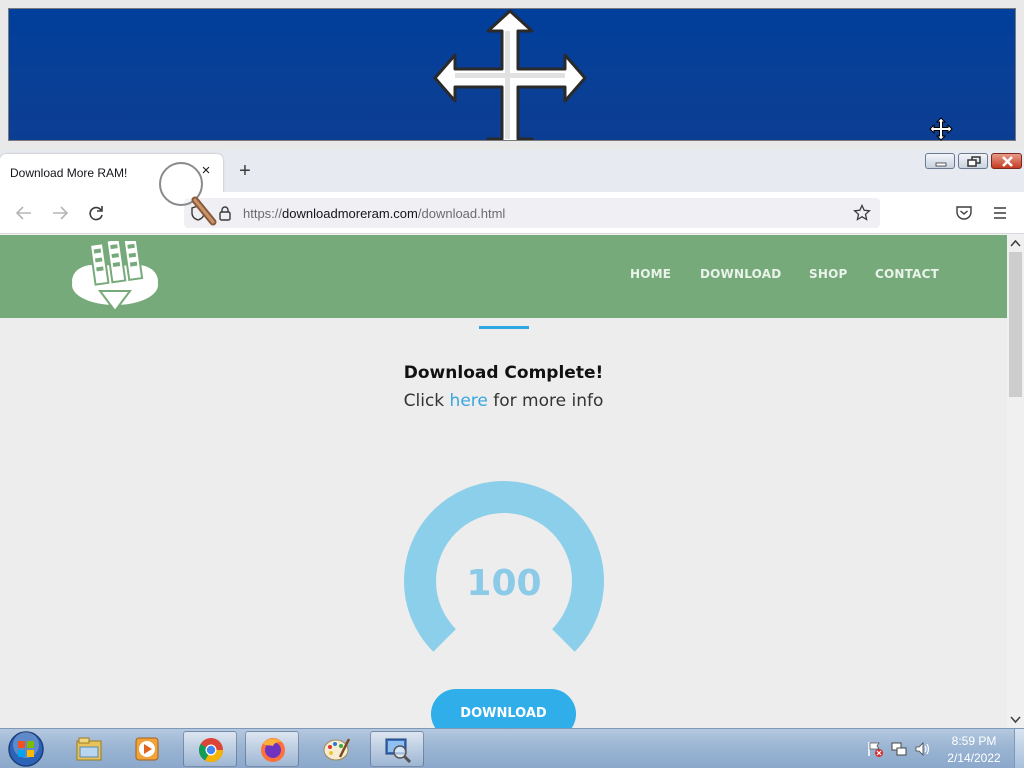 This screenshot has width=1024, height=768. I want to click on tab-title: Download More RAM!, so click(69, 173).